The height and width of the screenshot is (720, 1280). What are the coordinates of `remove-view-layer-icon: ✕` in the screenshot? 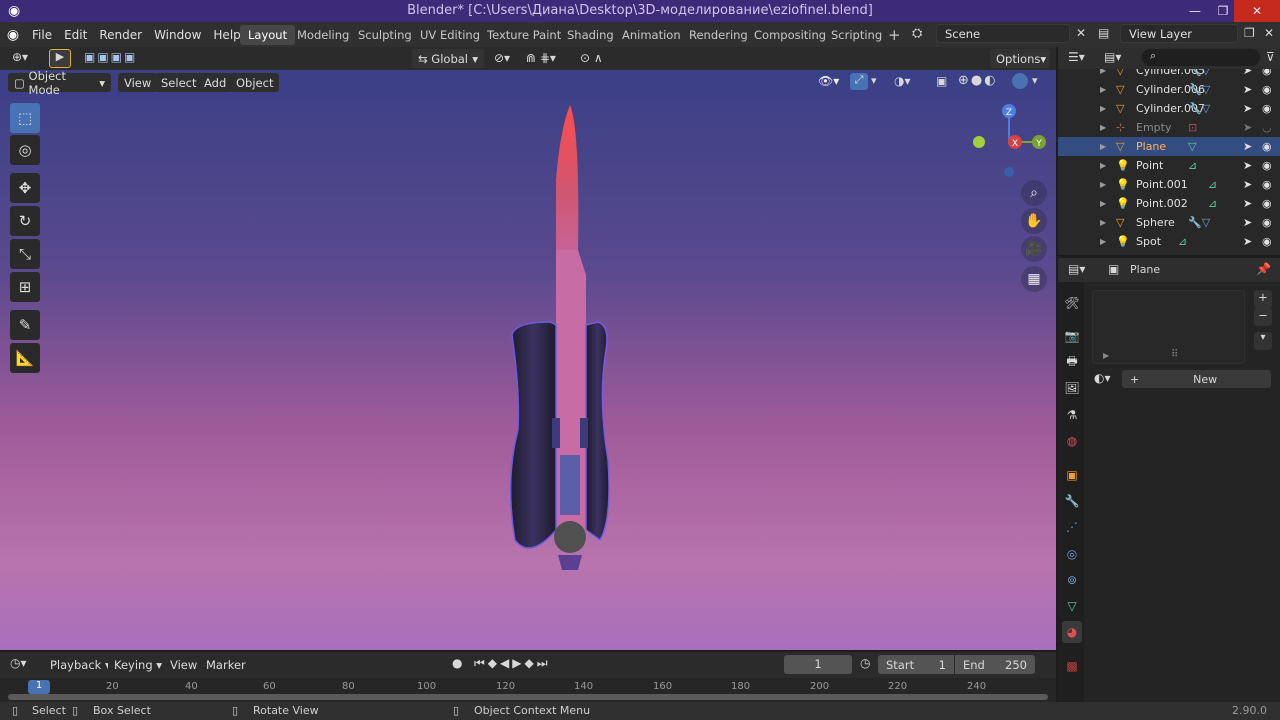 It's located at (1269, 33).